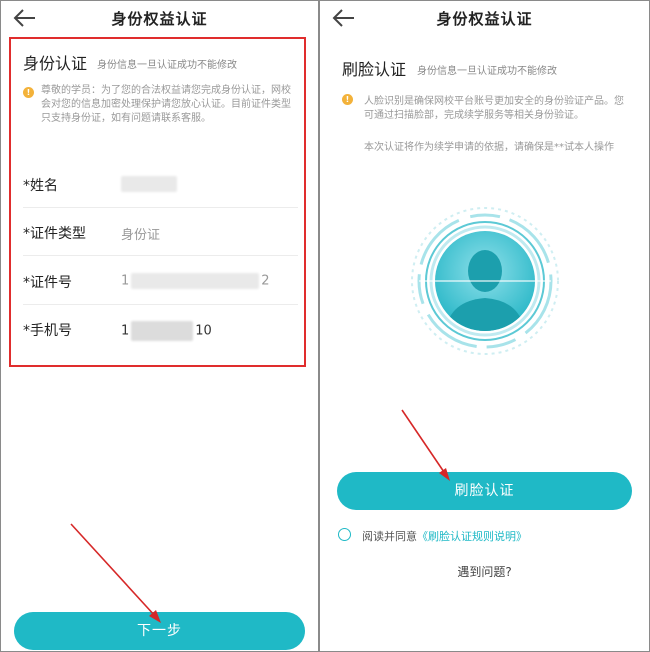 The height and width of the screenshot is (652, 650). Describe the element at coordinates (47, 331) in the screenshot. I see `phone-label: *手机号` at that location.